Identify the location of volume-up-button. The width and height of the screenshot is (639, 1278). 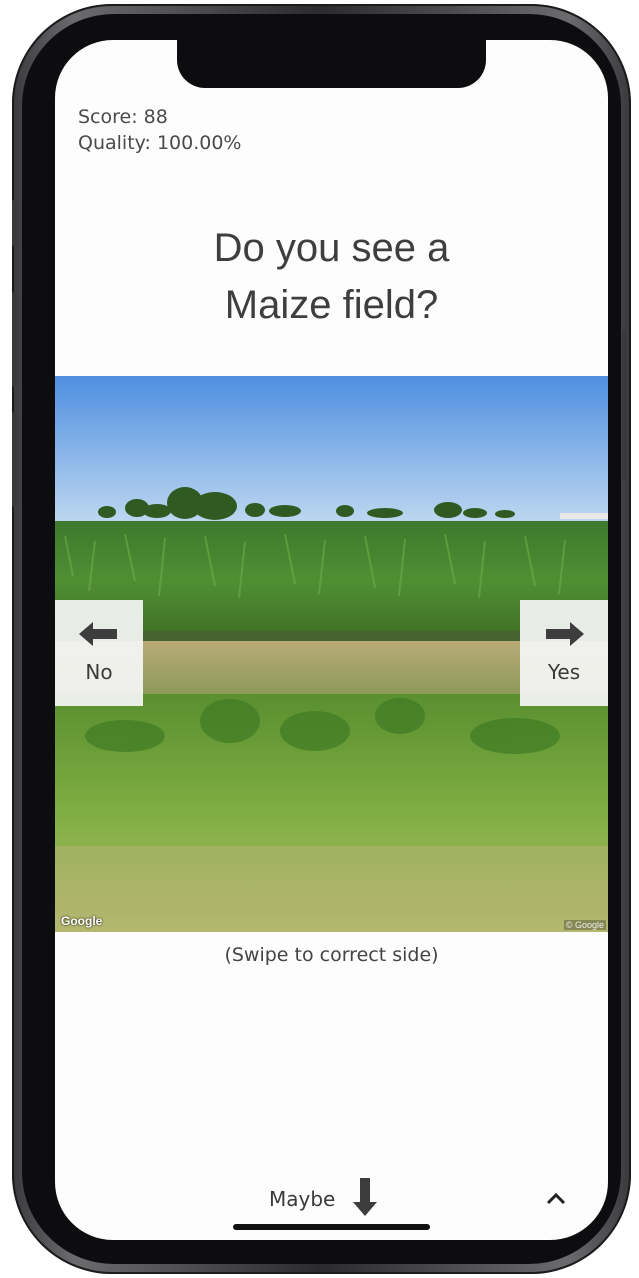
(14, 339).